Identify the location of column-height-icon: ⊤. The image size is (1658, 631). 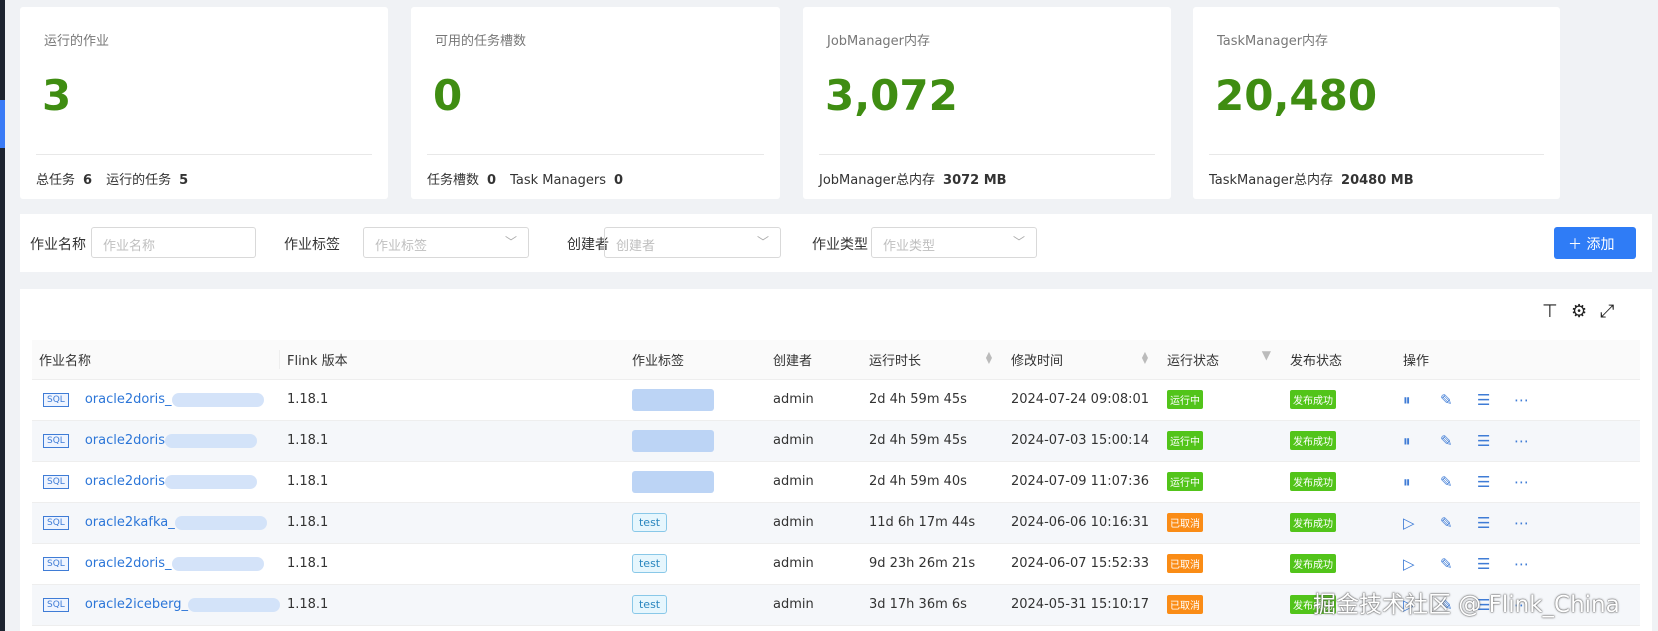
(1550, 311).